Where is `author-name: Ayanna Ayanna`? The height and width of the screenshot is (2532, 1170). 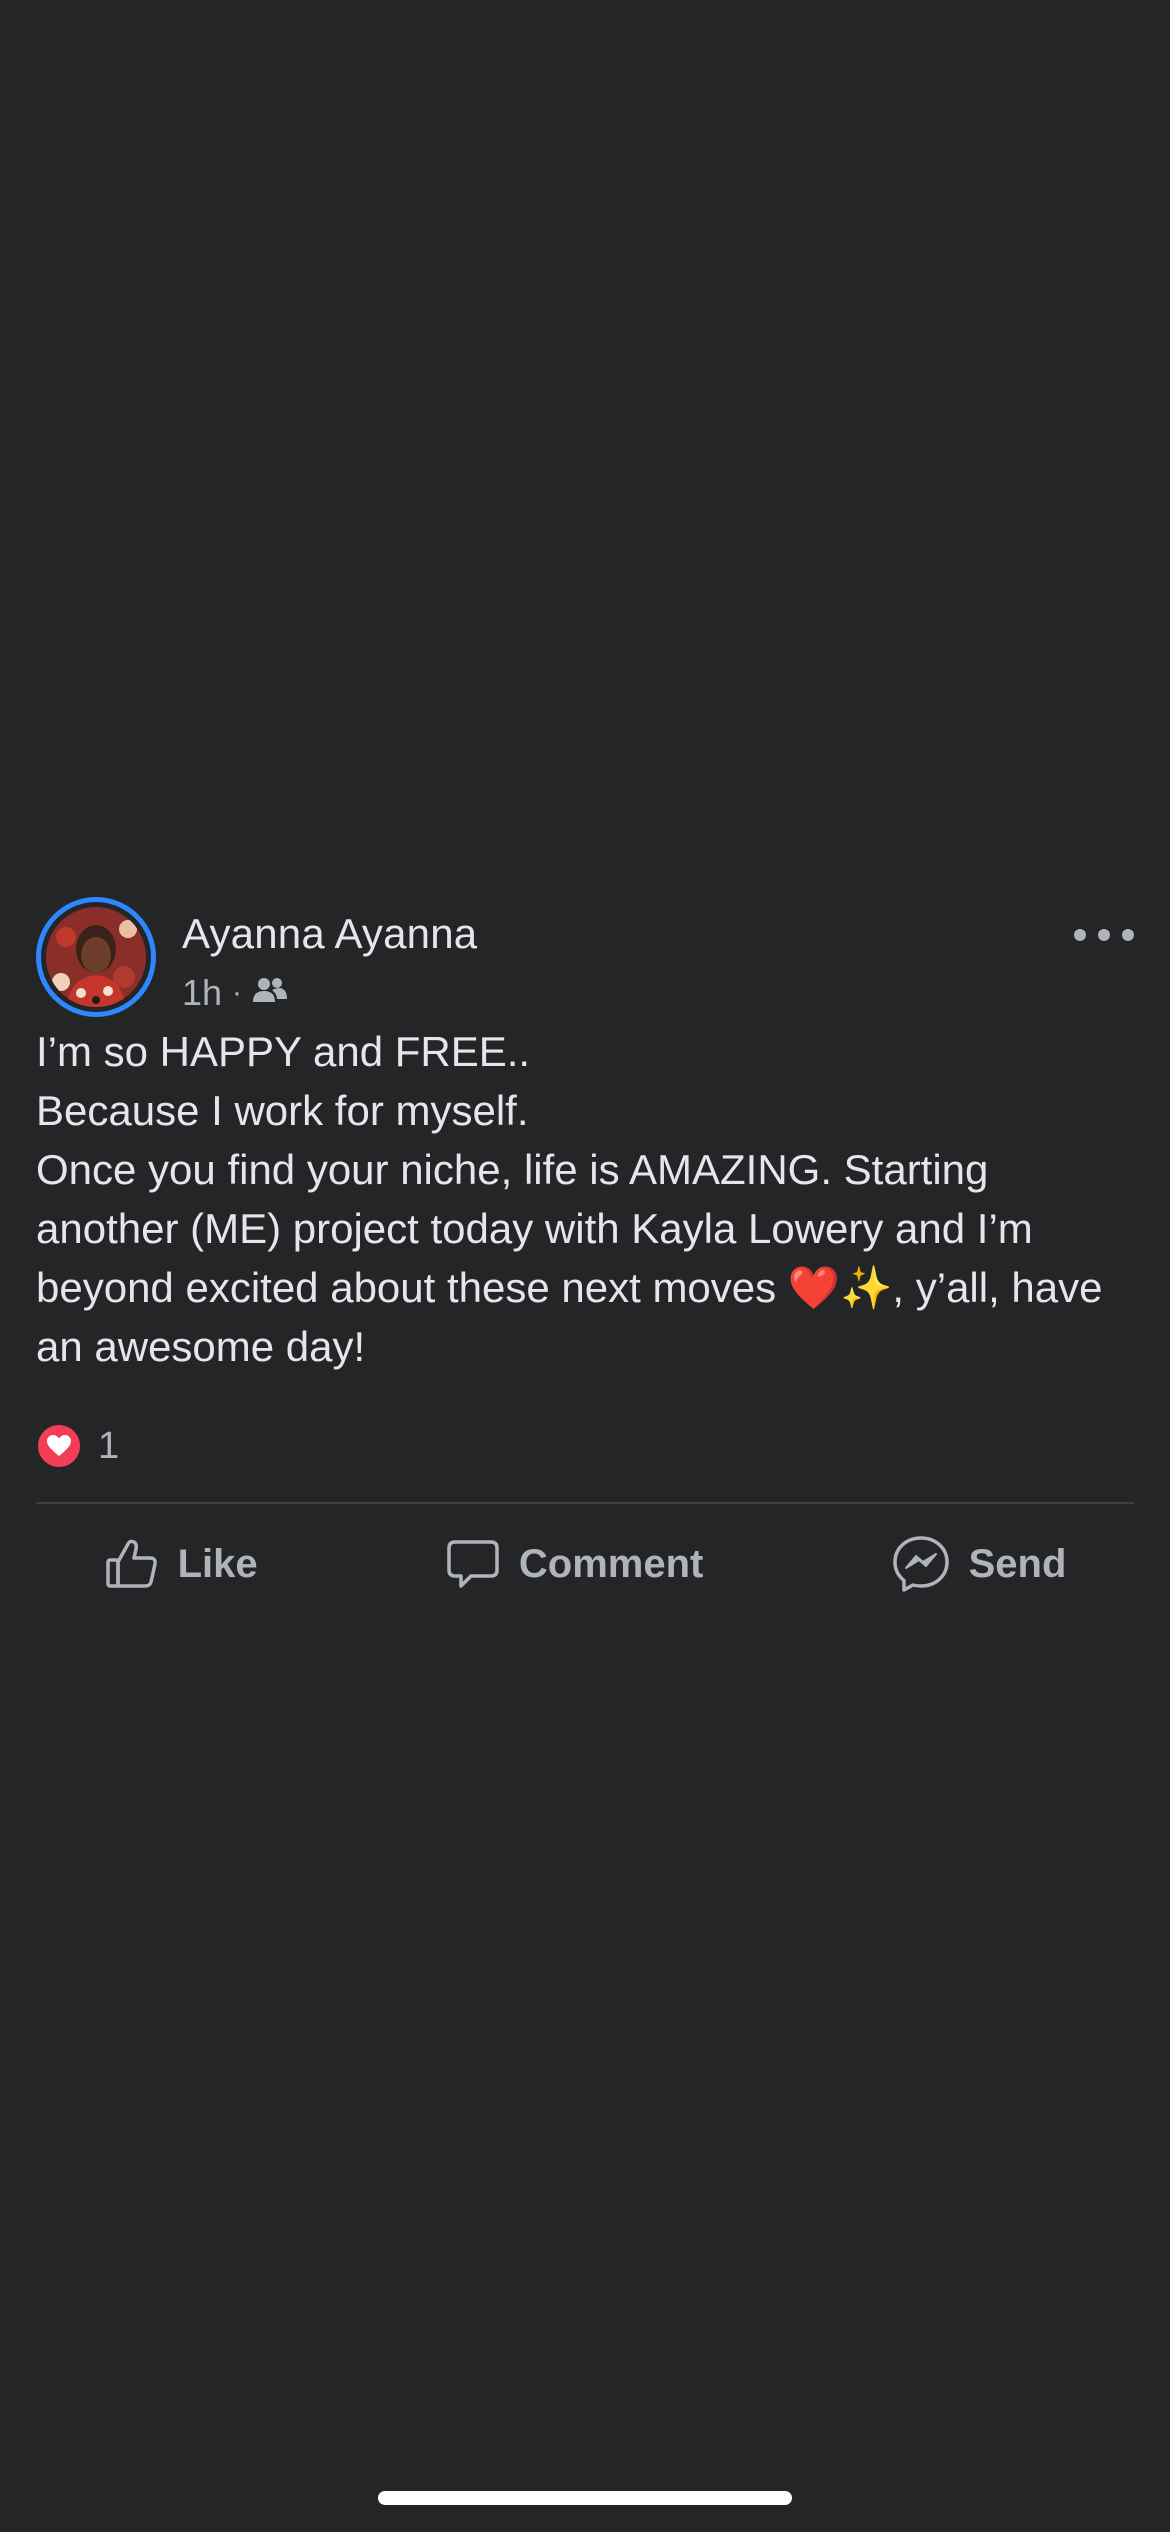
author-name: Ayanna Ayanna is located at coordinates (329, 934).